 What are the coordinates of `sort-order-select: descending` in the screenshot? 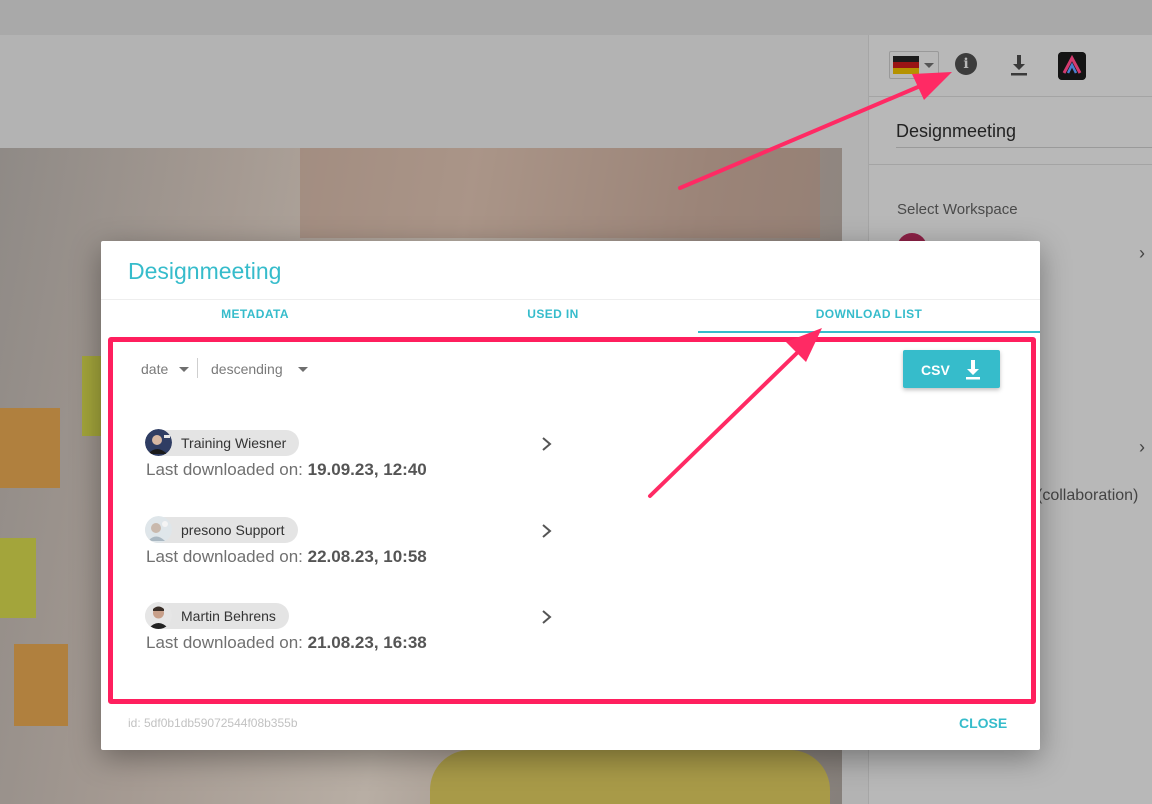 It's located at (247, 369).